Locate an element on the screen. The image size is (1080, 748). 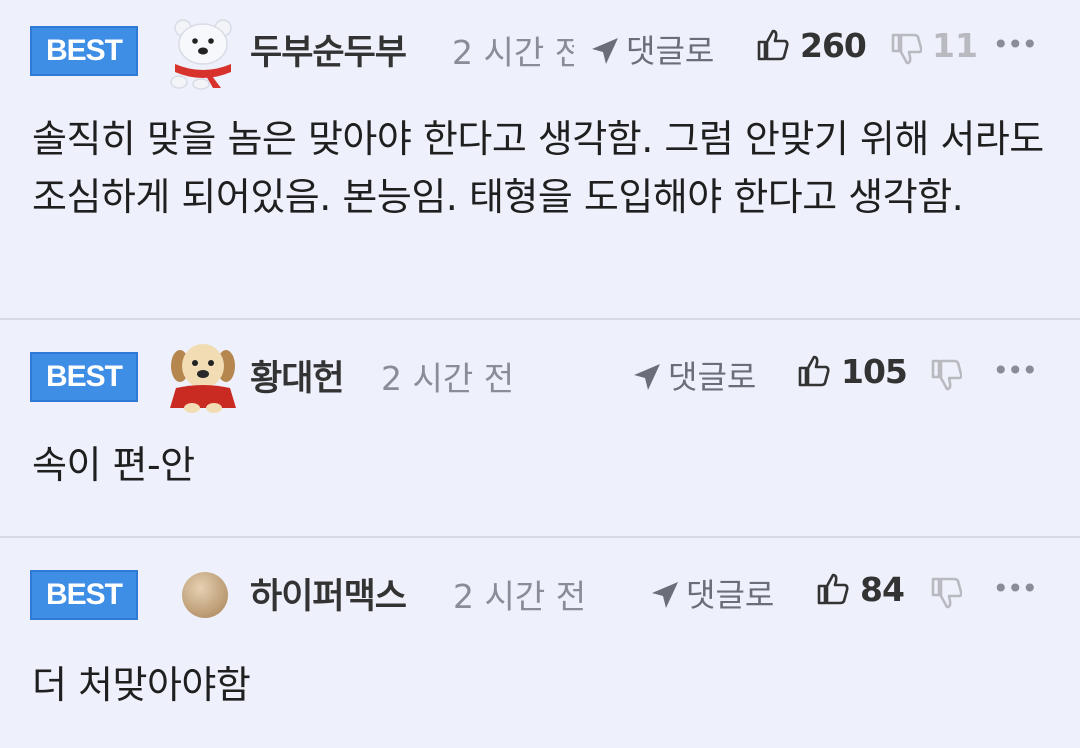
comment-body: 더 처맞아야함 is located at coordinates (141, 685).